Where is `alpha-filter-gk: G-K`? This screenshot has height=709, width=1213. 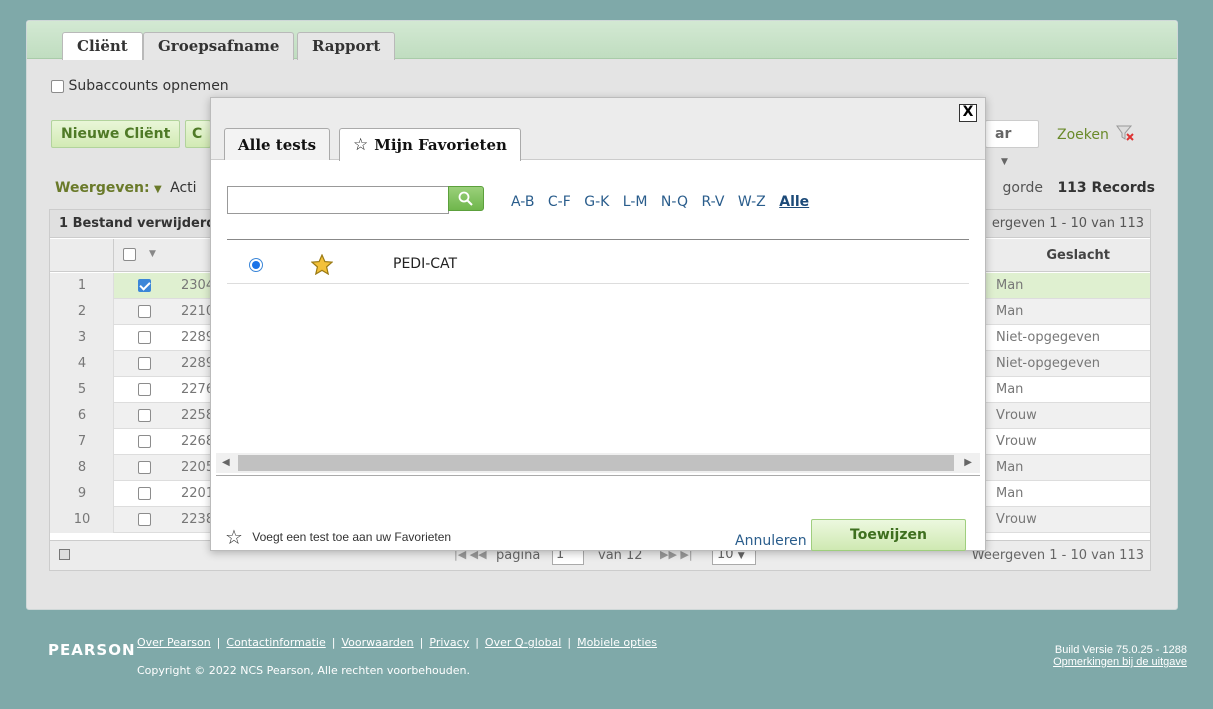
alpha-filter-gk: G-K is located at coordinates (596, 202).